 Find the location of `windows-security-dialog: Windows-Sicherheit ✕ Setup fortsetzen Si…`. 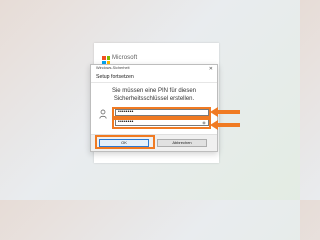

windows-security-dialog: Windows-Sicherheit ✕ Setup fortsetzen Si… is located at coordinates (154, 108).